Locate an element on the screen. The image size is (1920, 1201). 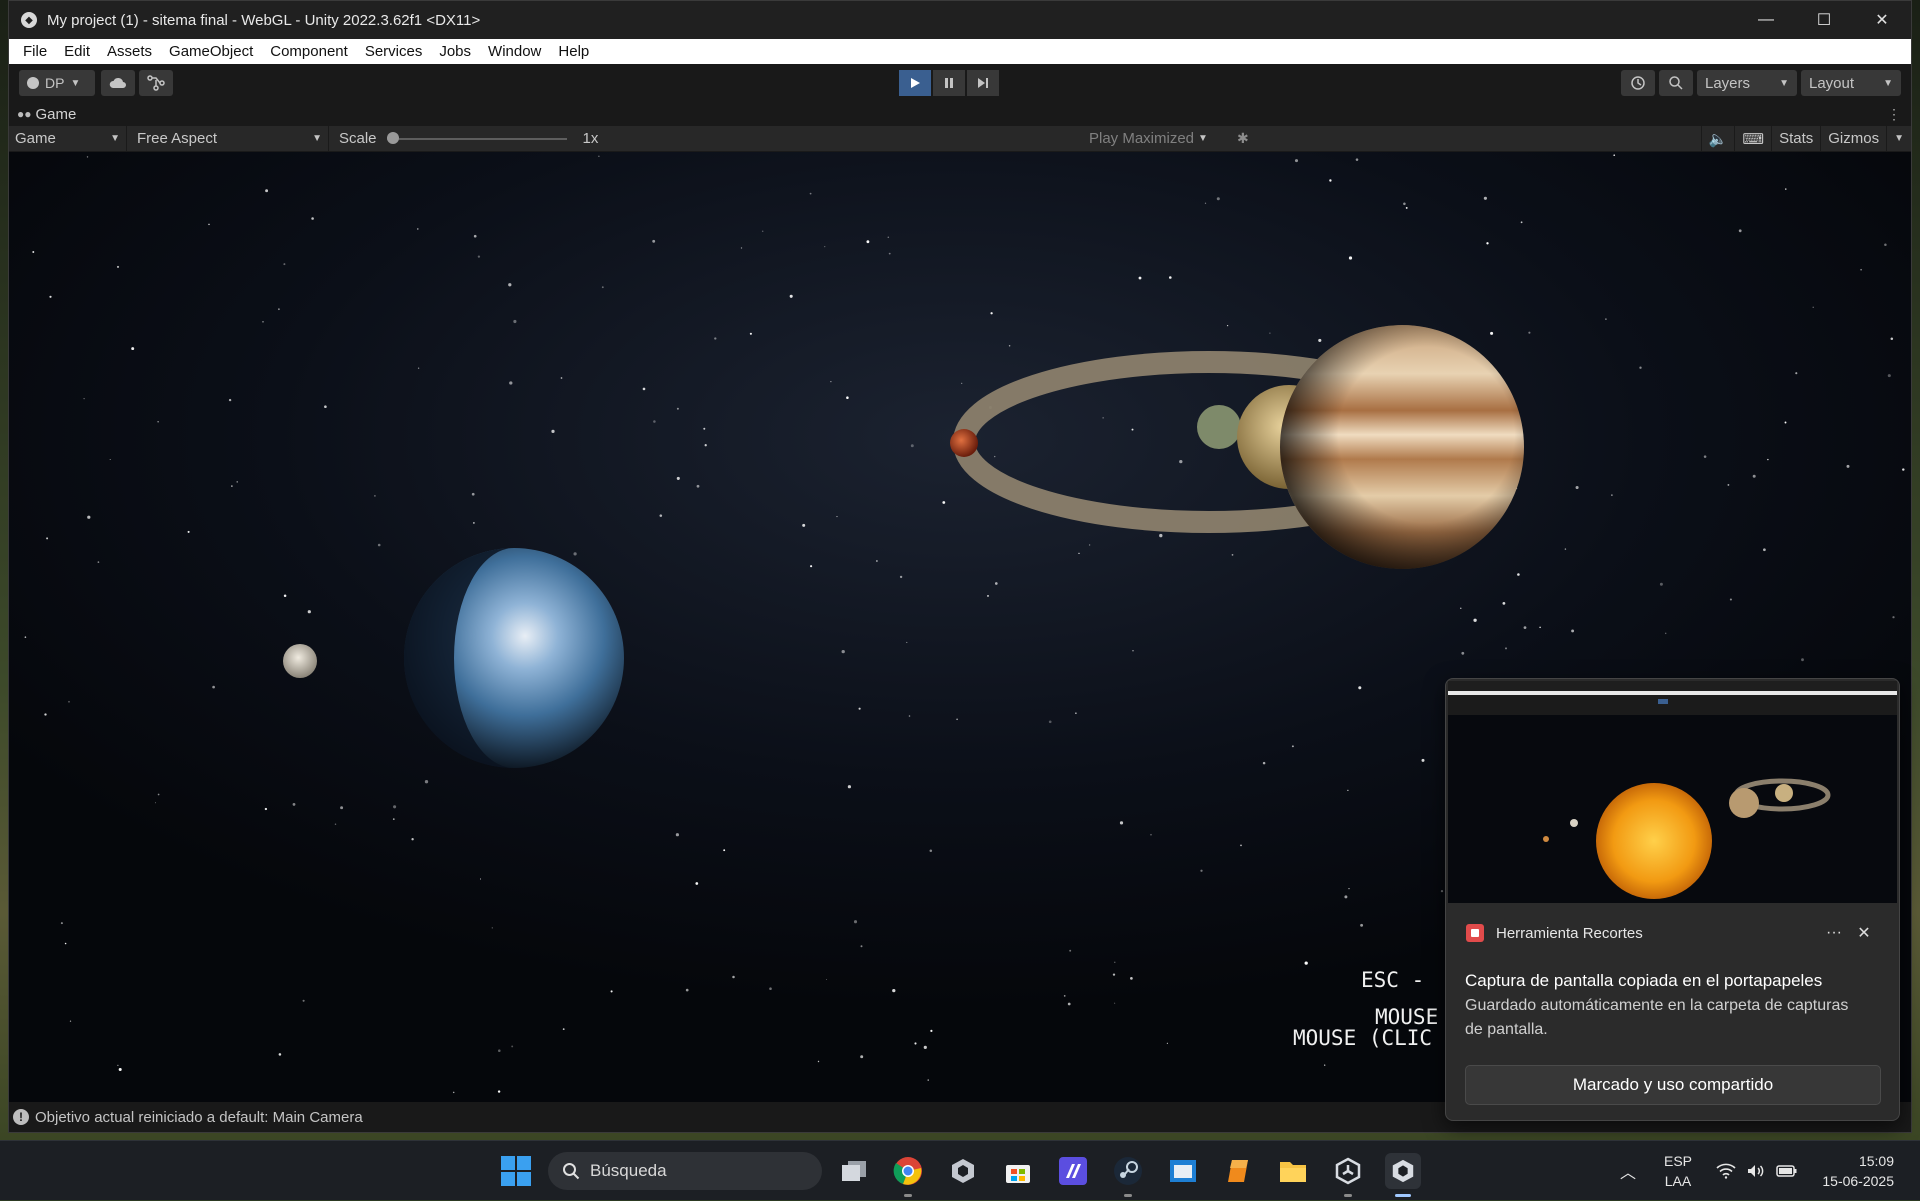
close-button: ✕ is located at coordinates (1882, 20).